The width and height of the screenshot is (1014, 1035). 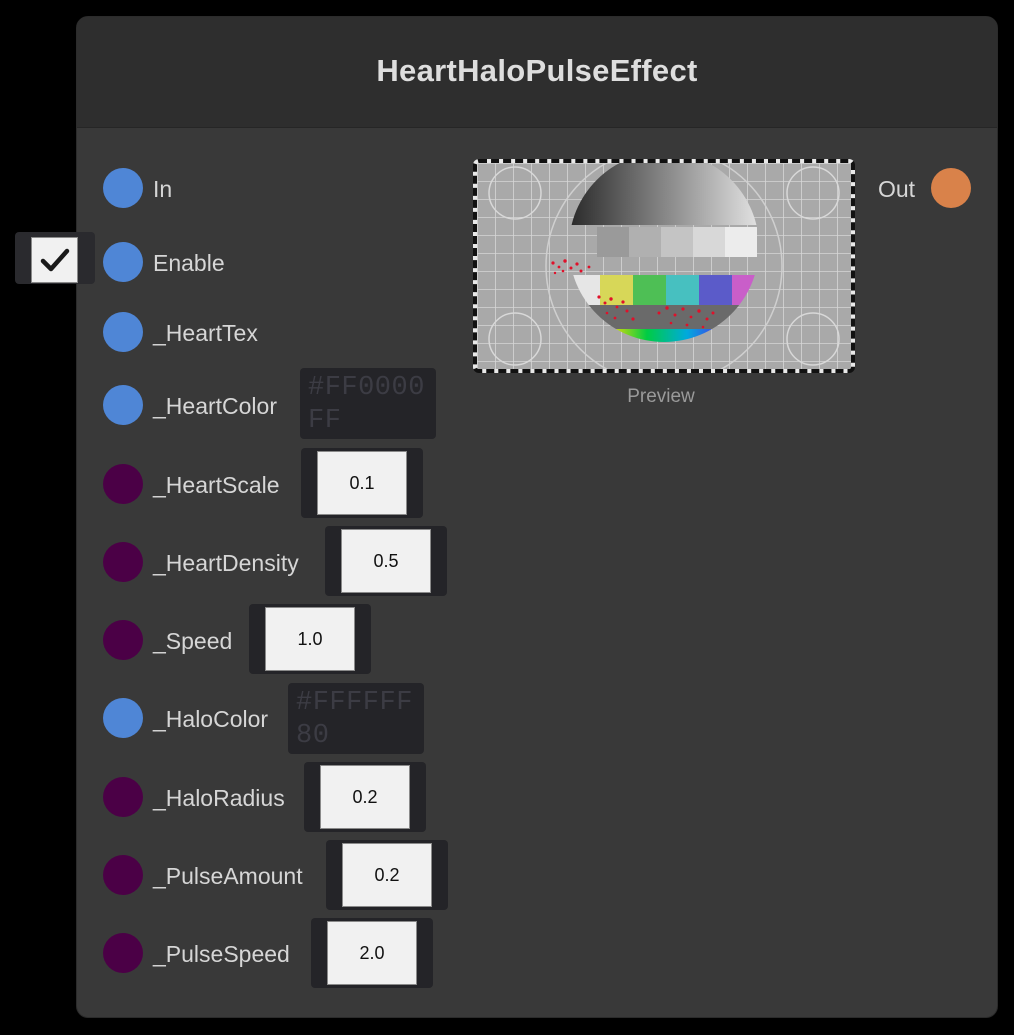 I want to click on input-port-enable, so click(x=123, y=262).